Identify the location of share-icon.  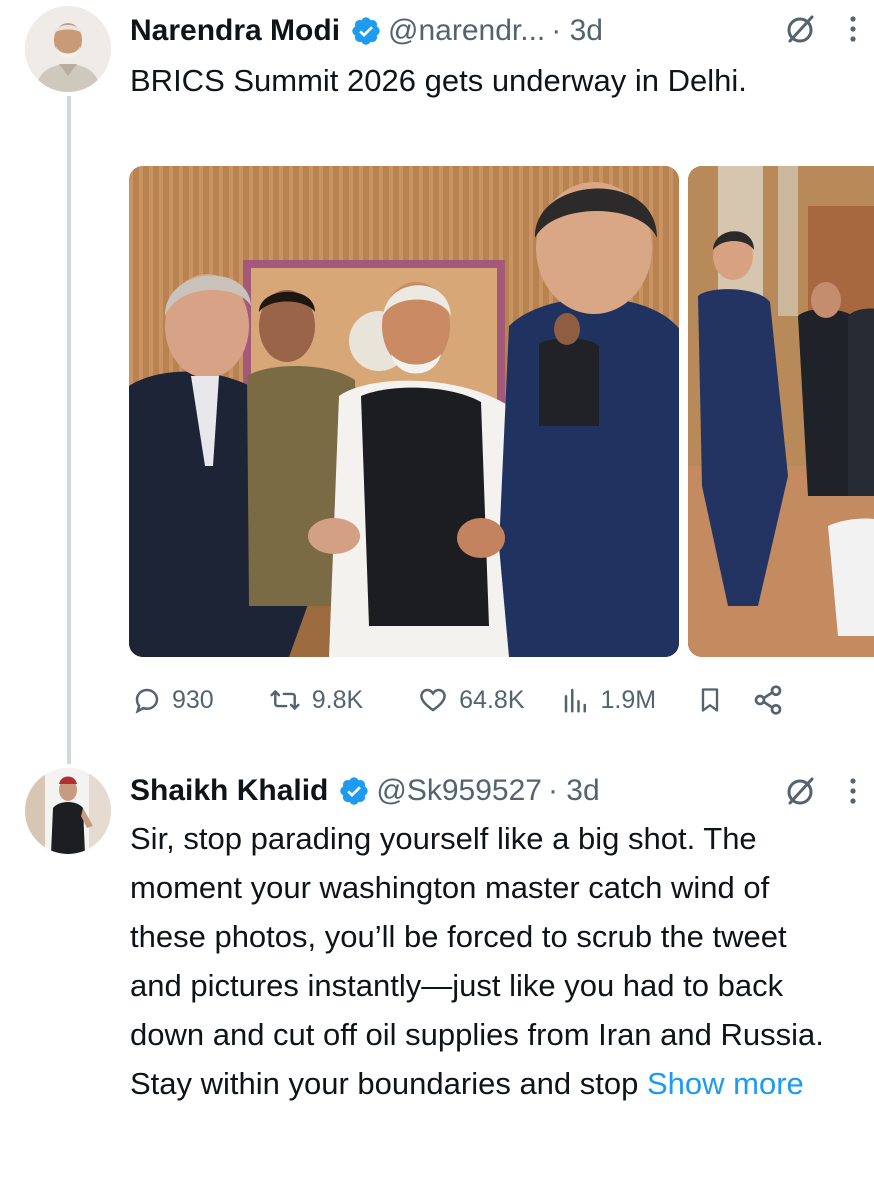
(768, 700).